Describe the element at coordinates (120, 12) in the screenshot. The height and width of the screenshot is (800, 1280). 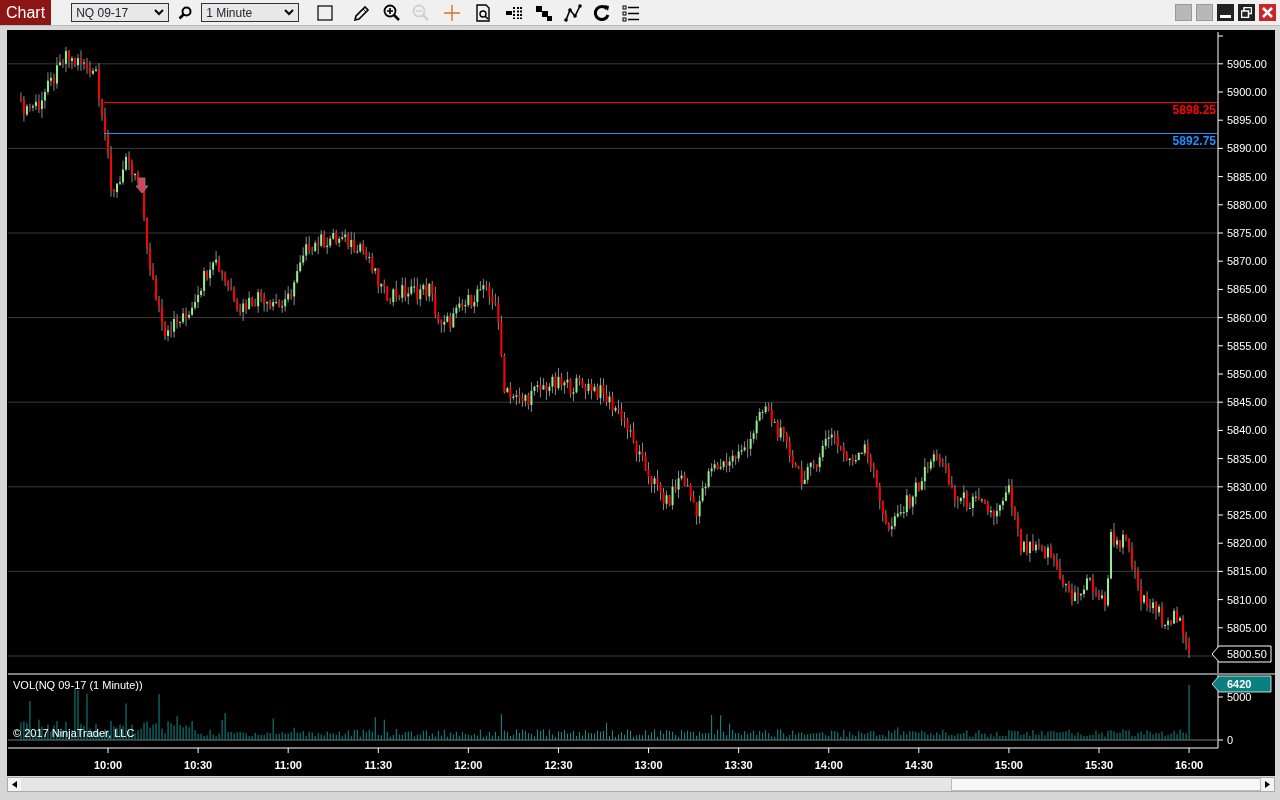
I see `instrument-dropdown: NQ 09-17` at that location.